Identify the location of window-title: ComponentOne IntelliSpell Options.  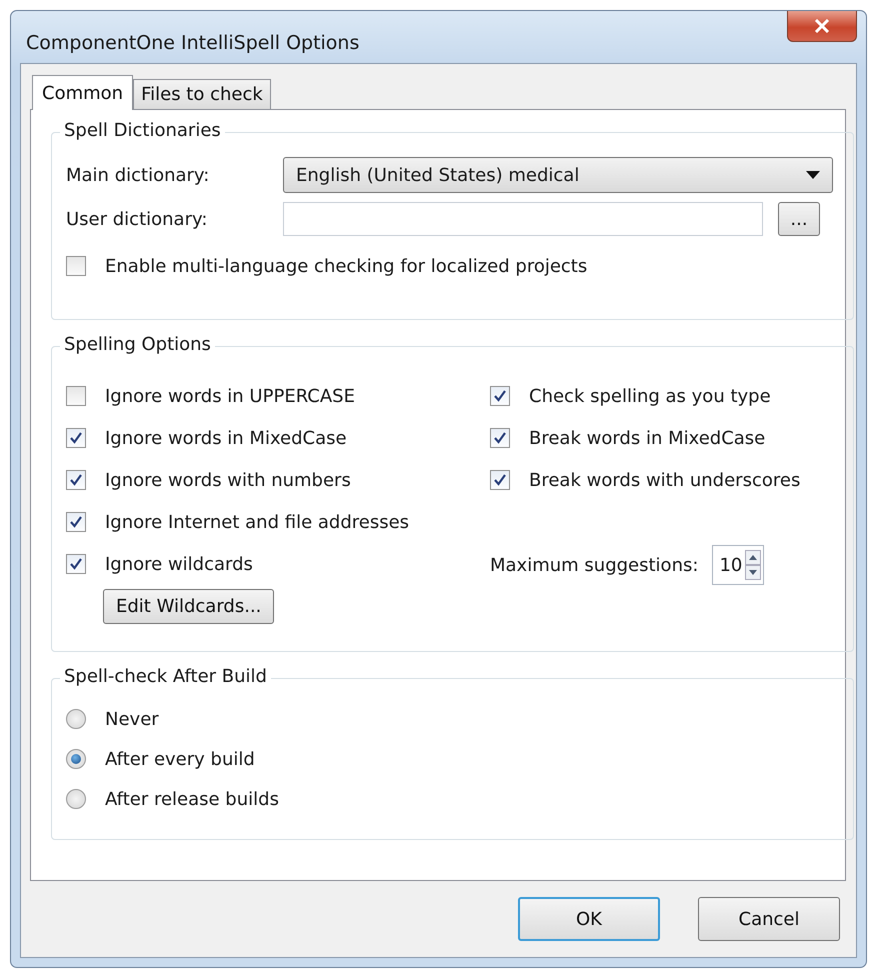
(193, 43).